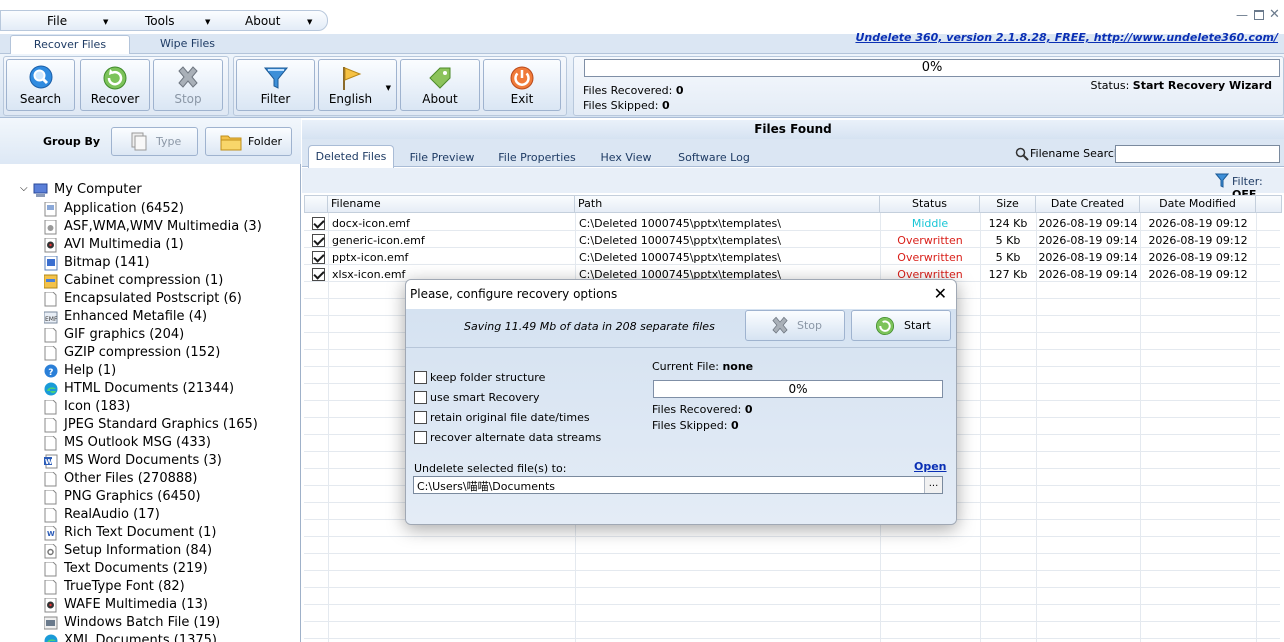  I want to click on search-button: Search, so click(40, 85).